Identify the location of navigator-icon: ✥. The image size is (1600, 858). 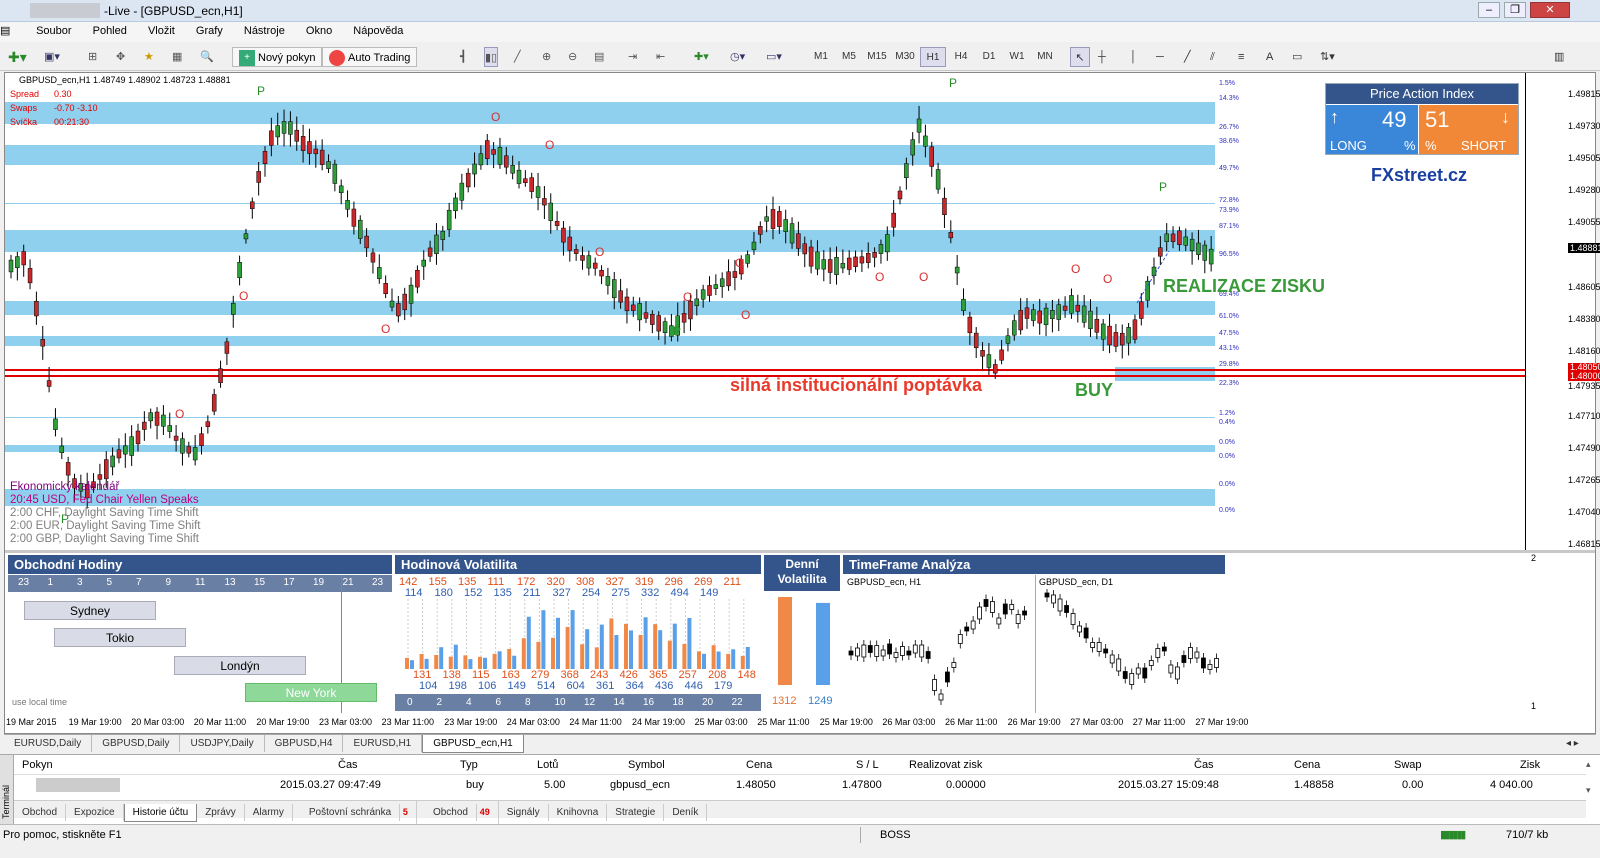
(120, 57).